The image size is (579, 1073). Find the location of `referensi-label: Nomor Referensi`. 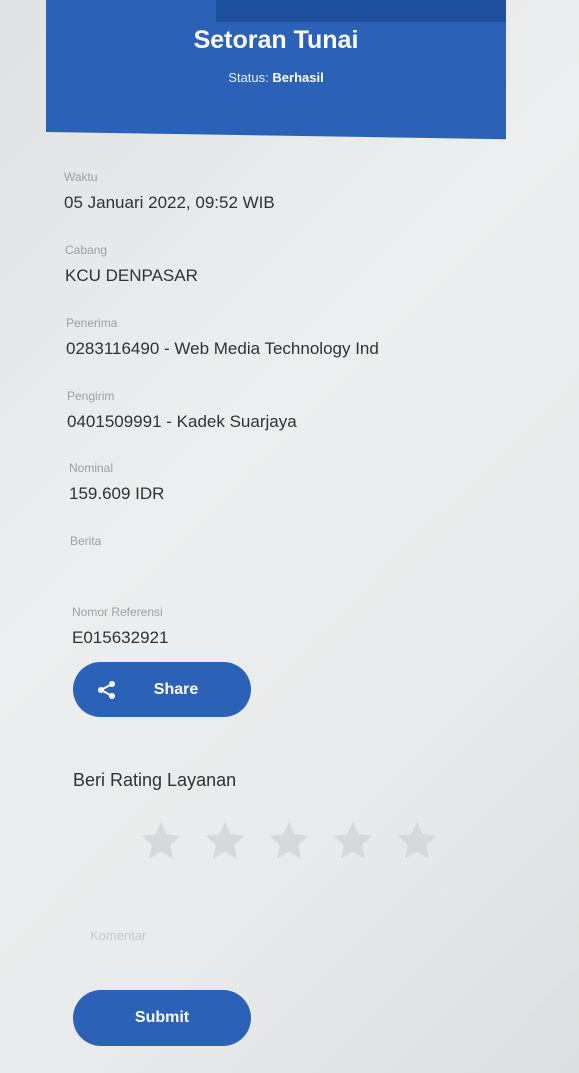

referensi-label: Nomor Referensi is located at coordinates (117, 612).